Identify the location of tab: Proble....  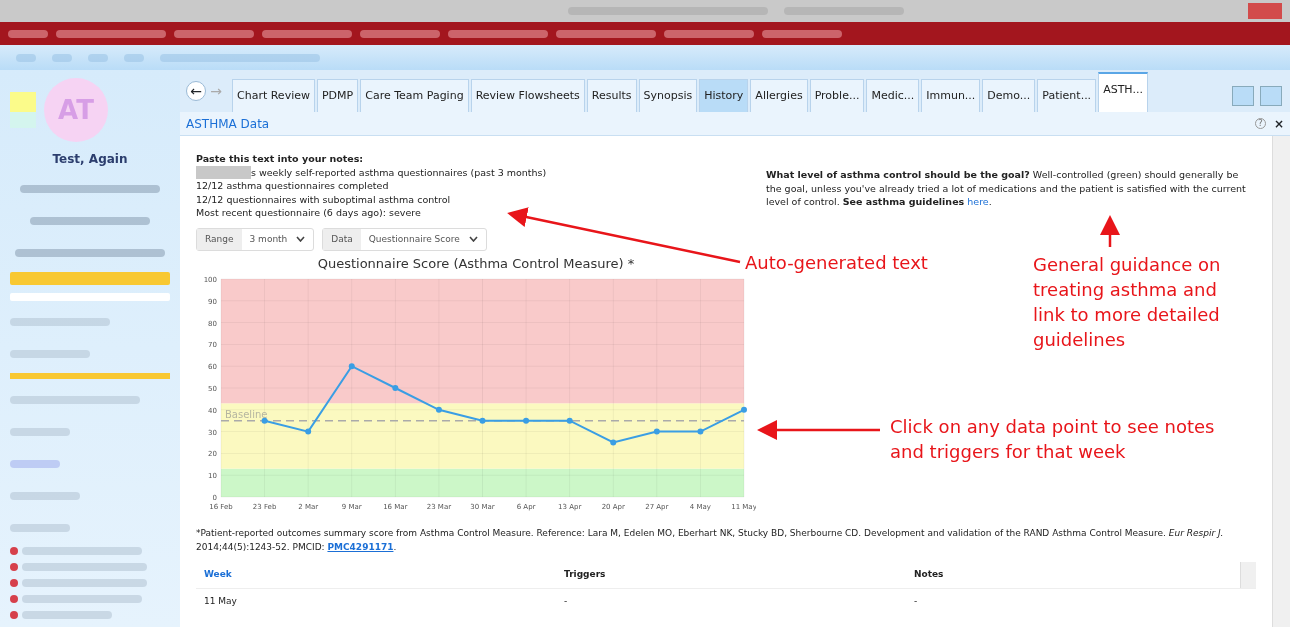
(837, 95).